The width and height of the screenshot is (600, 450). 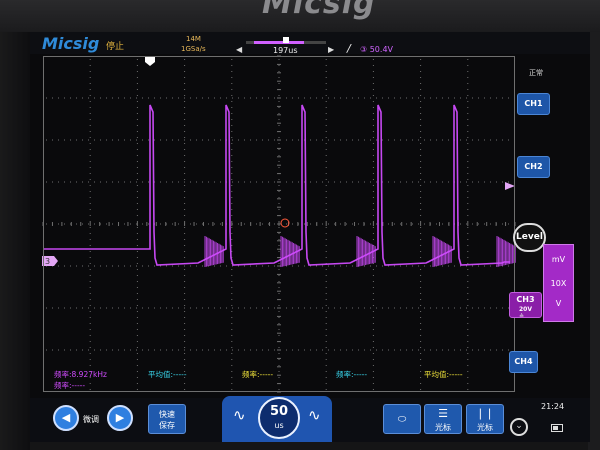 What do you see at coordinates (529, 237) in the screenshot?
I see `level-button: Level` at bounding box center [529, 237].